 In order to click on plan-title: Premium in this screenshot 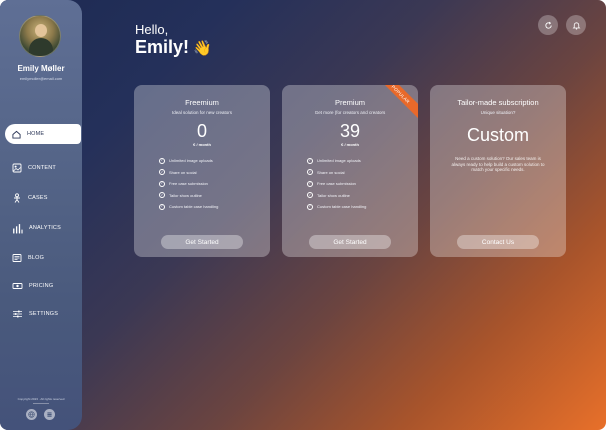, I will do `click(349, 102)`.